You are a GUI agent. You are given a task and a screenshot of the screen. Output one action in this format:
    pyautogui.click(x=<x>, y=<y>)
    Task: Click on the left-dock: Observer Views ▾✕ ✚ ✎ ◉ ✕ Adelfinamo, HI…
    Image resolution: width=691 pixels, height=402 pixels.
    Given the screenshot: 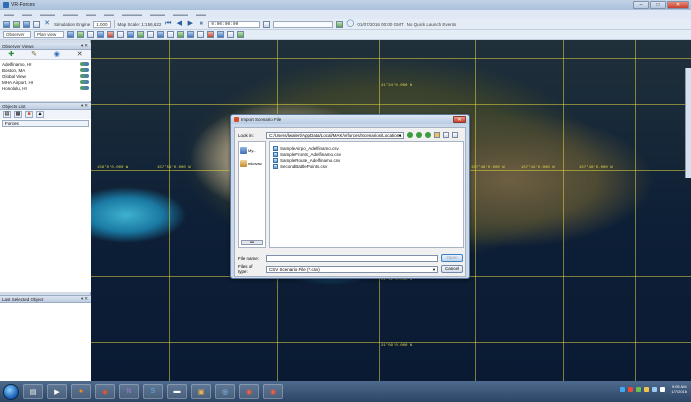 What is the action you would take?
    pyautogui.click(x=45, y=210)
    